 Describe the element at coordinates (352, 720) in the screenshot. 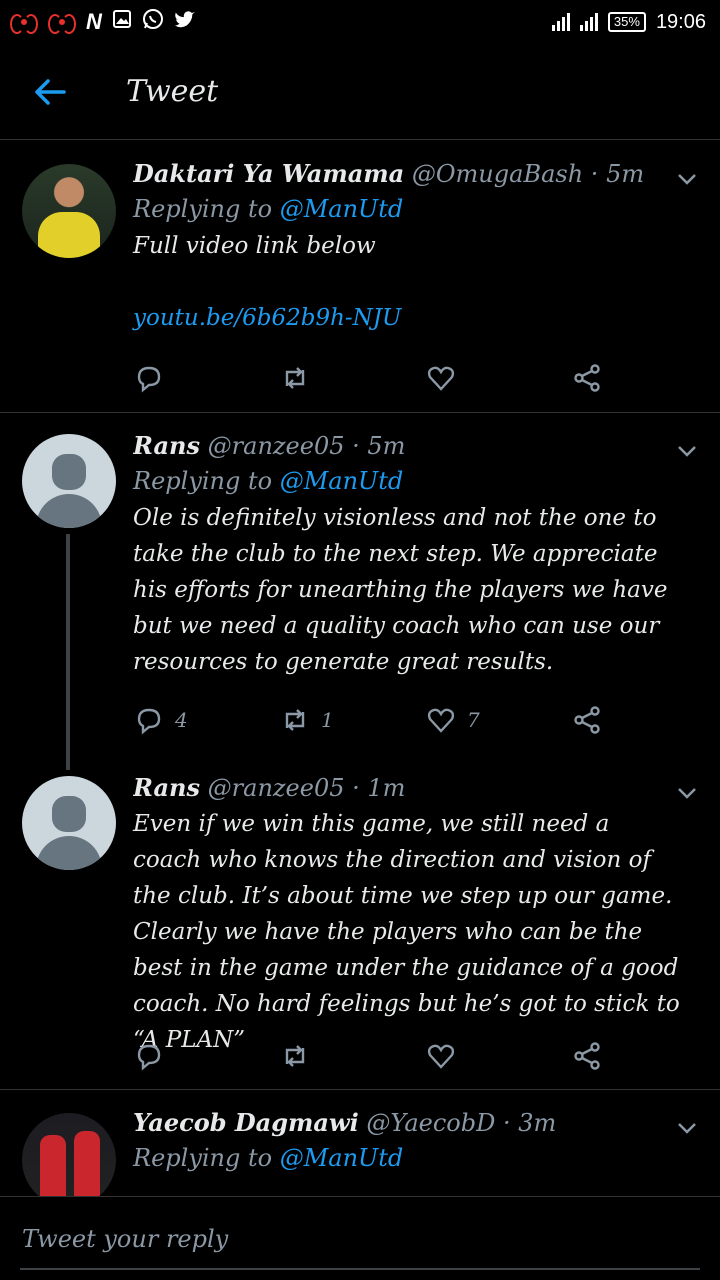

I see `retweet-button: 1` at that location.